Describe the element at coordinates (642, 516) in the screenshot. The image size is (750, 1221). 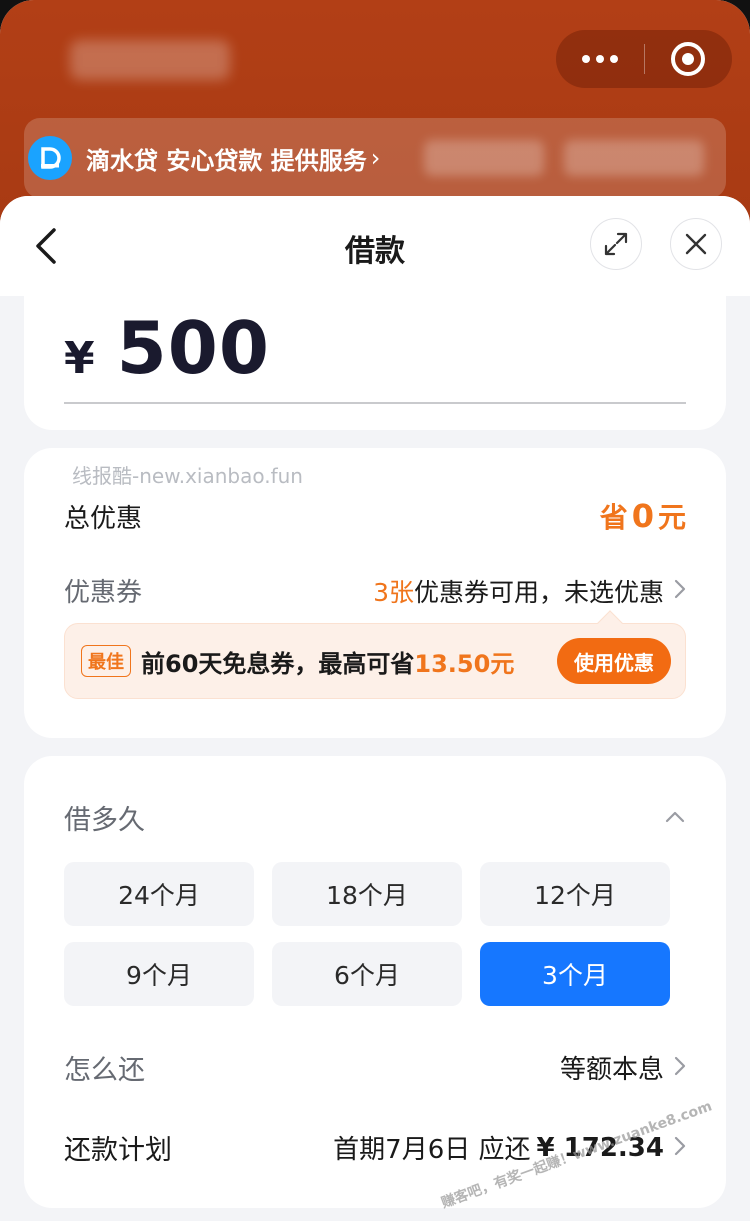
I see `save-amount: 省0元` at that location.